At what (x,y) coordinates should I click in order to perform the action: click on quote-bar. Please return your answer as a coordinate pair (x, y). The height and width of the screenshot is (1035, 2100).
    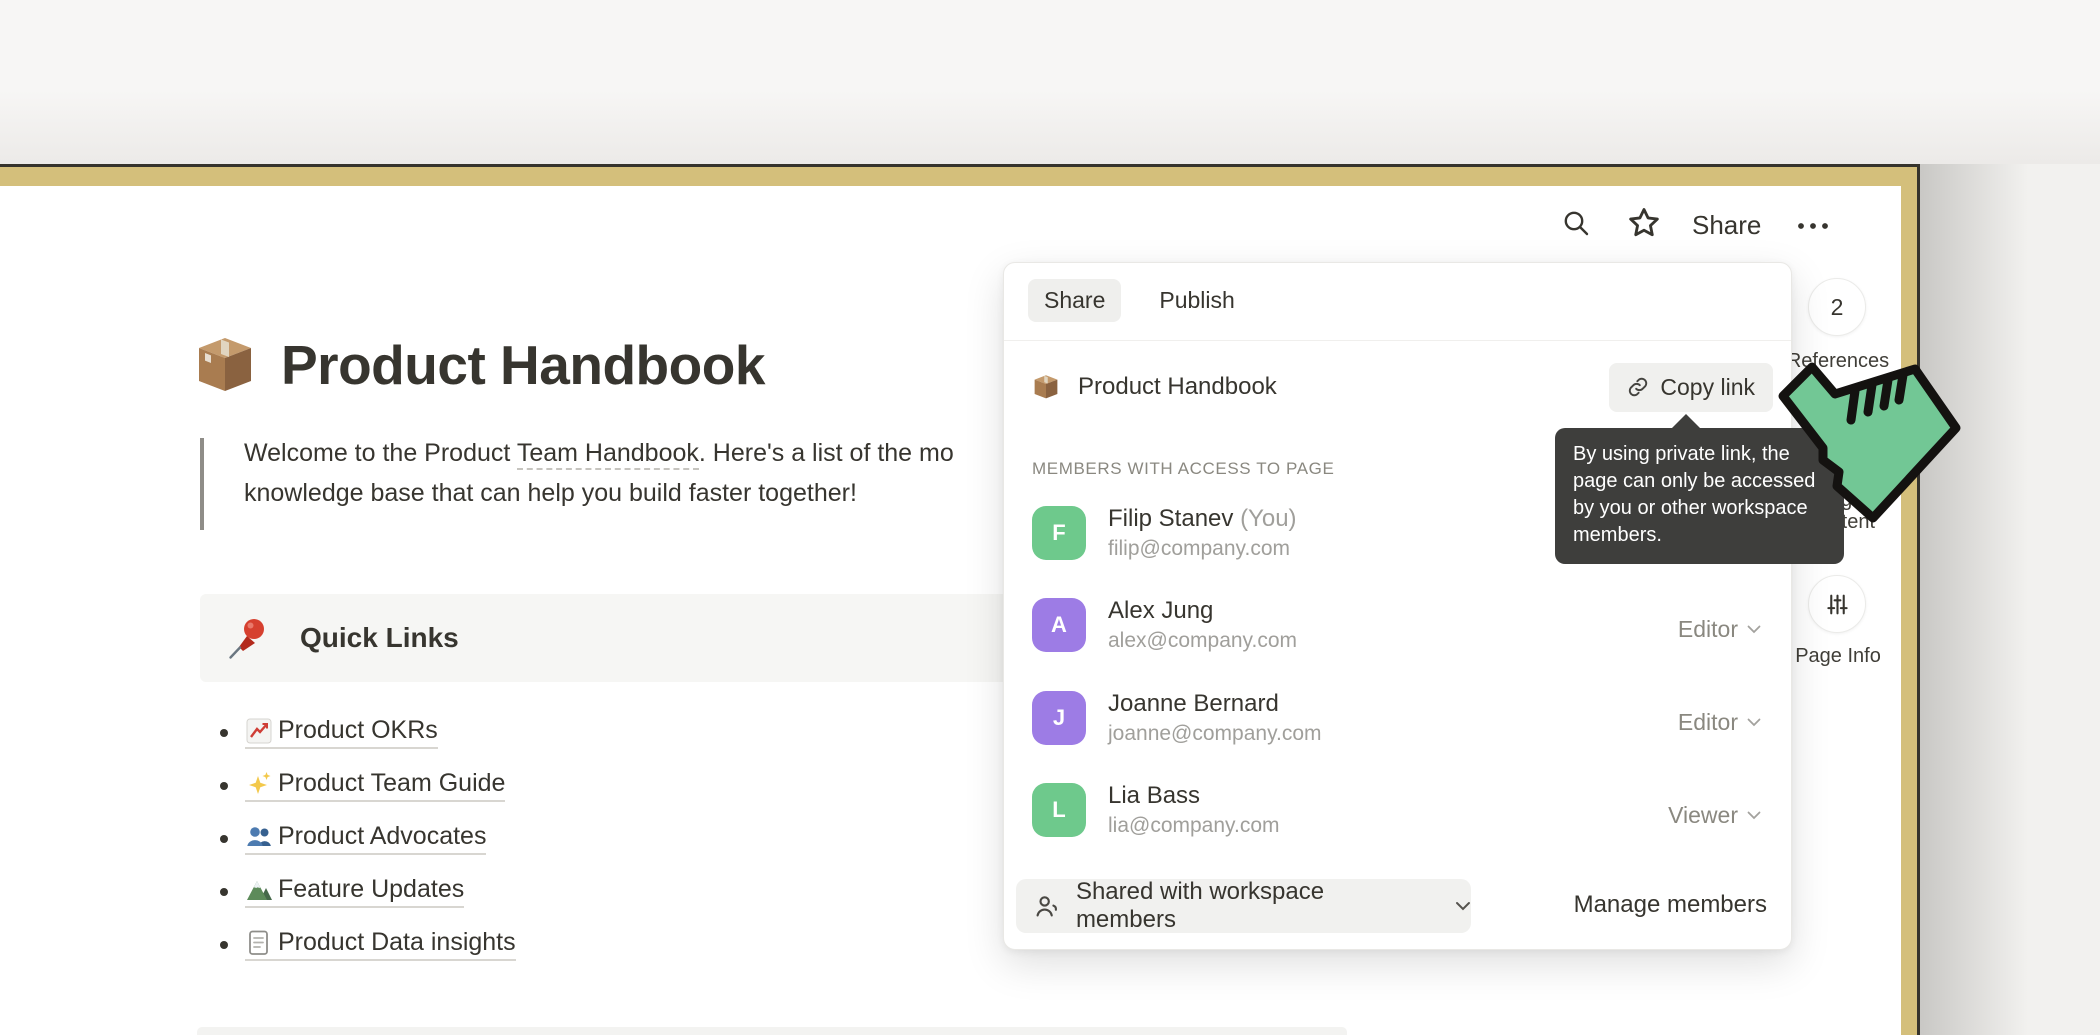
    Looking at the image, I should click on (202, 484).